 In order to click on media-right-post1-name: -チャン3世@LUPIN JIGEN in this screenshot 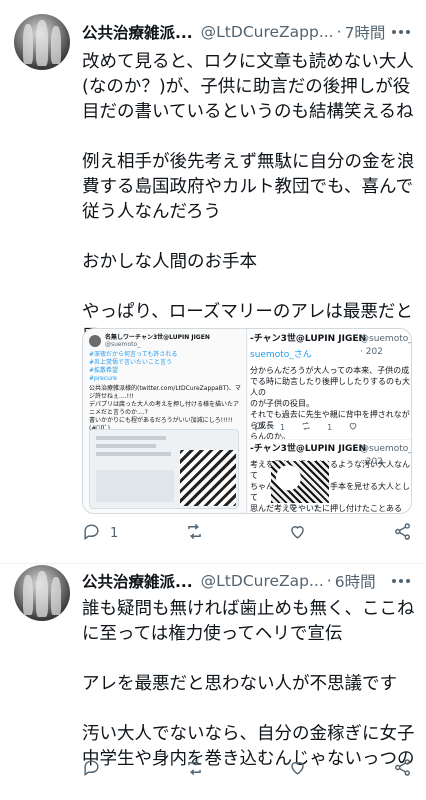, I will do `click(308, 339)`.